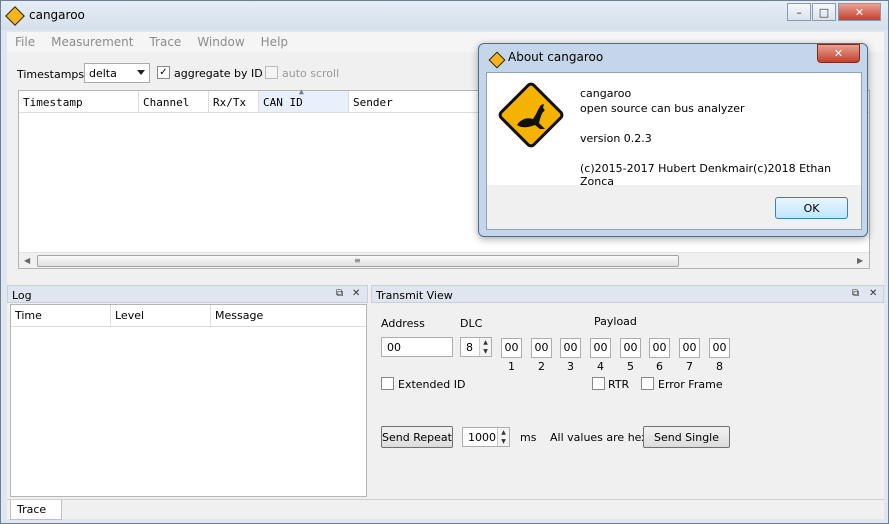 The height and width of the screenshot is (524, 889). Describe the element at coordinates (25, 42) in the screenshot. I see `menu-file: File` at that location.